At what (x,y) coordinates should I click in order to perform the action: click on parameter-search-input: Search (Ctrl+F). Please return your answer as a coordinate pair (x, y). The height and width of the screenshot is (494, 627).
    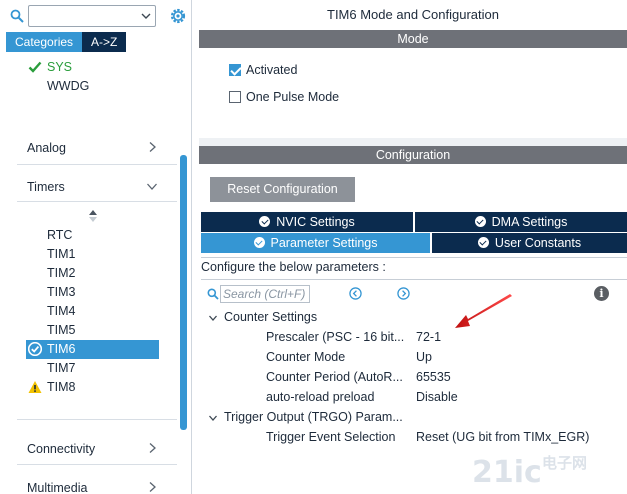
    Looking at the image, I should click on (265, 294).